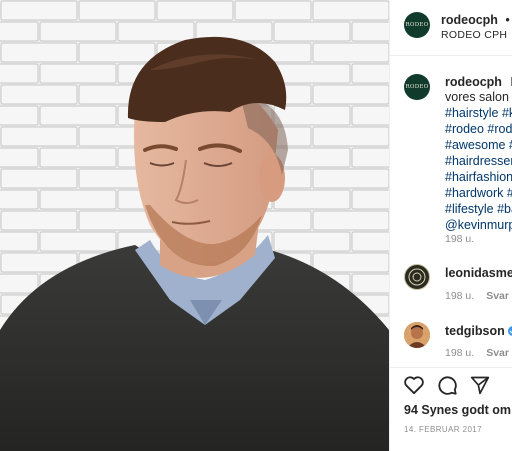 Image resolution: width=512 pixels, height=451 pixels. What do you see at coordinates (480, 385) in the screenshot?
I see `share-icon` at bounding box center [480, 385].